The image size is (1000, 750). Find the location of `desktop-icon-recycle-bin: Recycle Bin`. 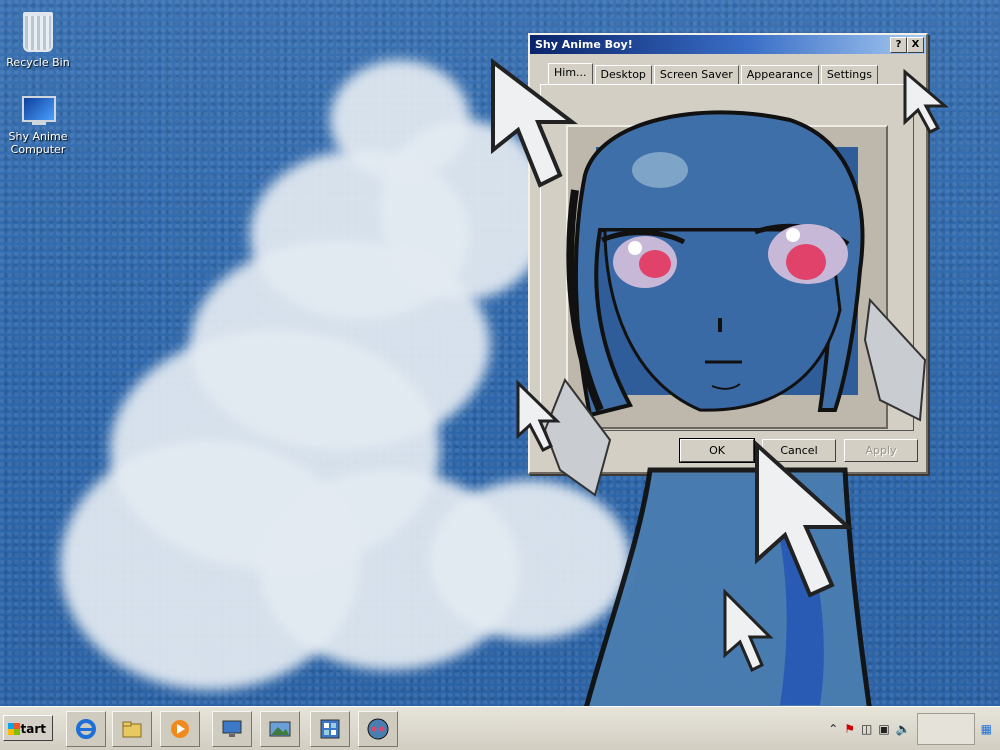

desktop-icon-recycle-bin: Recycle Bin is located at coordinates (38, 40).